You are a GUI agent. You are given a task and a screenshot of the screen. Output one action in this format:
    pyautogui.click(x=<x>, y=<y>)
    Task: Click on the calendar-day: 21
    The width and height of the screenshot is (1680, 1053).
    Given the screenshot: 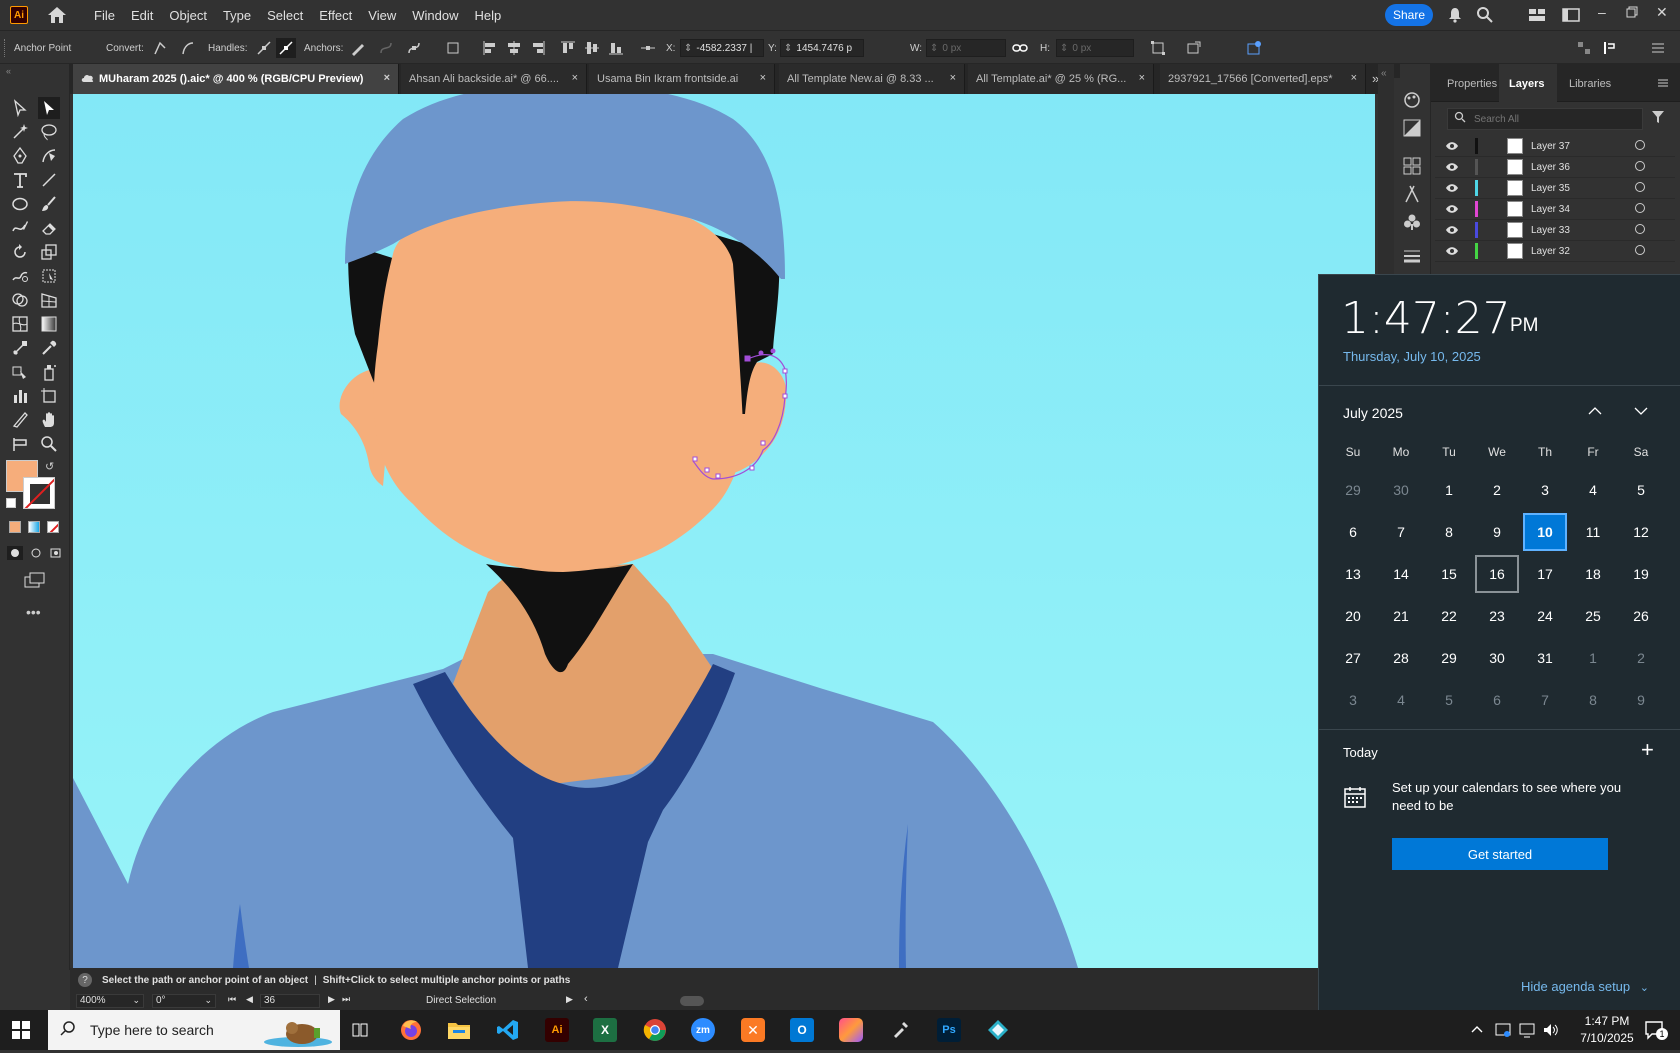 What is the action you would take?
    pyautogui.click(x=1401, y=616)
    